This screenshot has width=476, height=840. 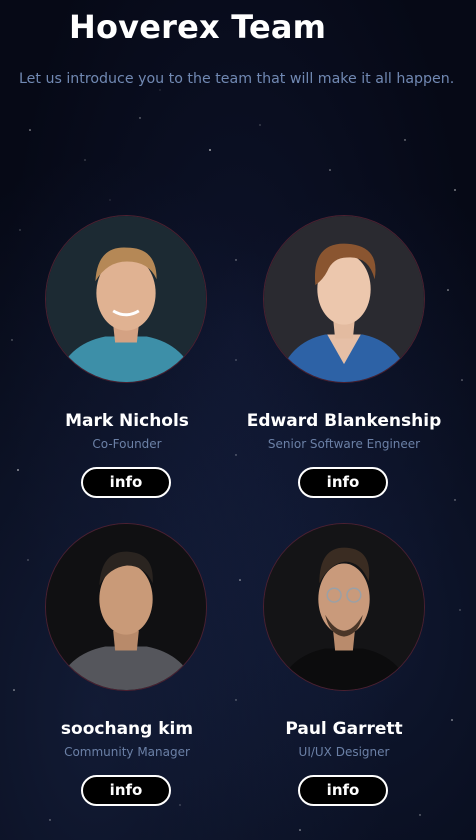 I want to click on member-role: UI/UX Designer, so click(x=344, y=752).